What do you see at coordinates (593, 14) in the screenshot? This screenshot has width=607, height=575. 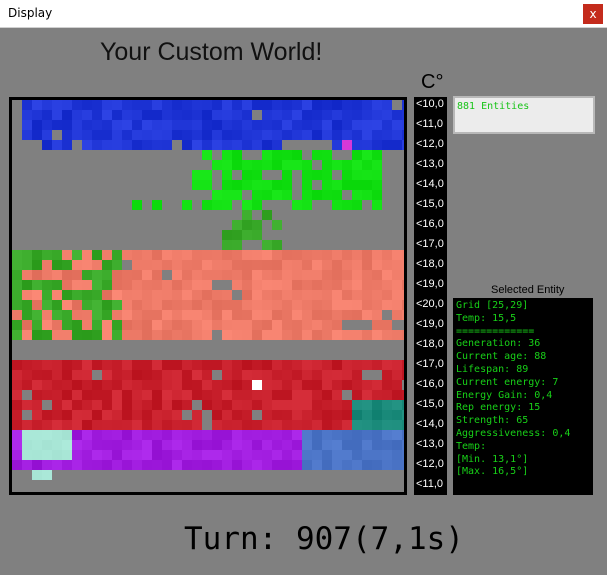 I see `close-button: x` at bounding box center [593, 14].